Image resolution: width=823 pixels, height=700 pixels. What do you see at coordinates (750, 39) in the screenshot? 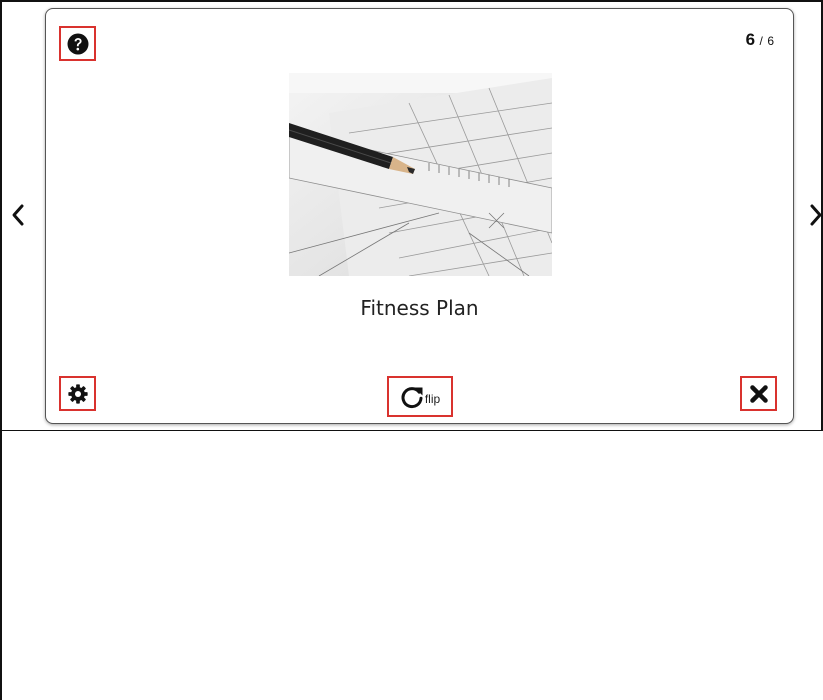
I see `counter-current: 6` at bounding box center [750, 39].